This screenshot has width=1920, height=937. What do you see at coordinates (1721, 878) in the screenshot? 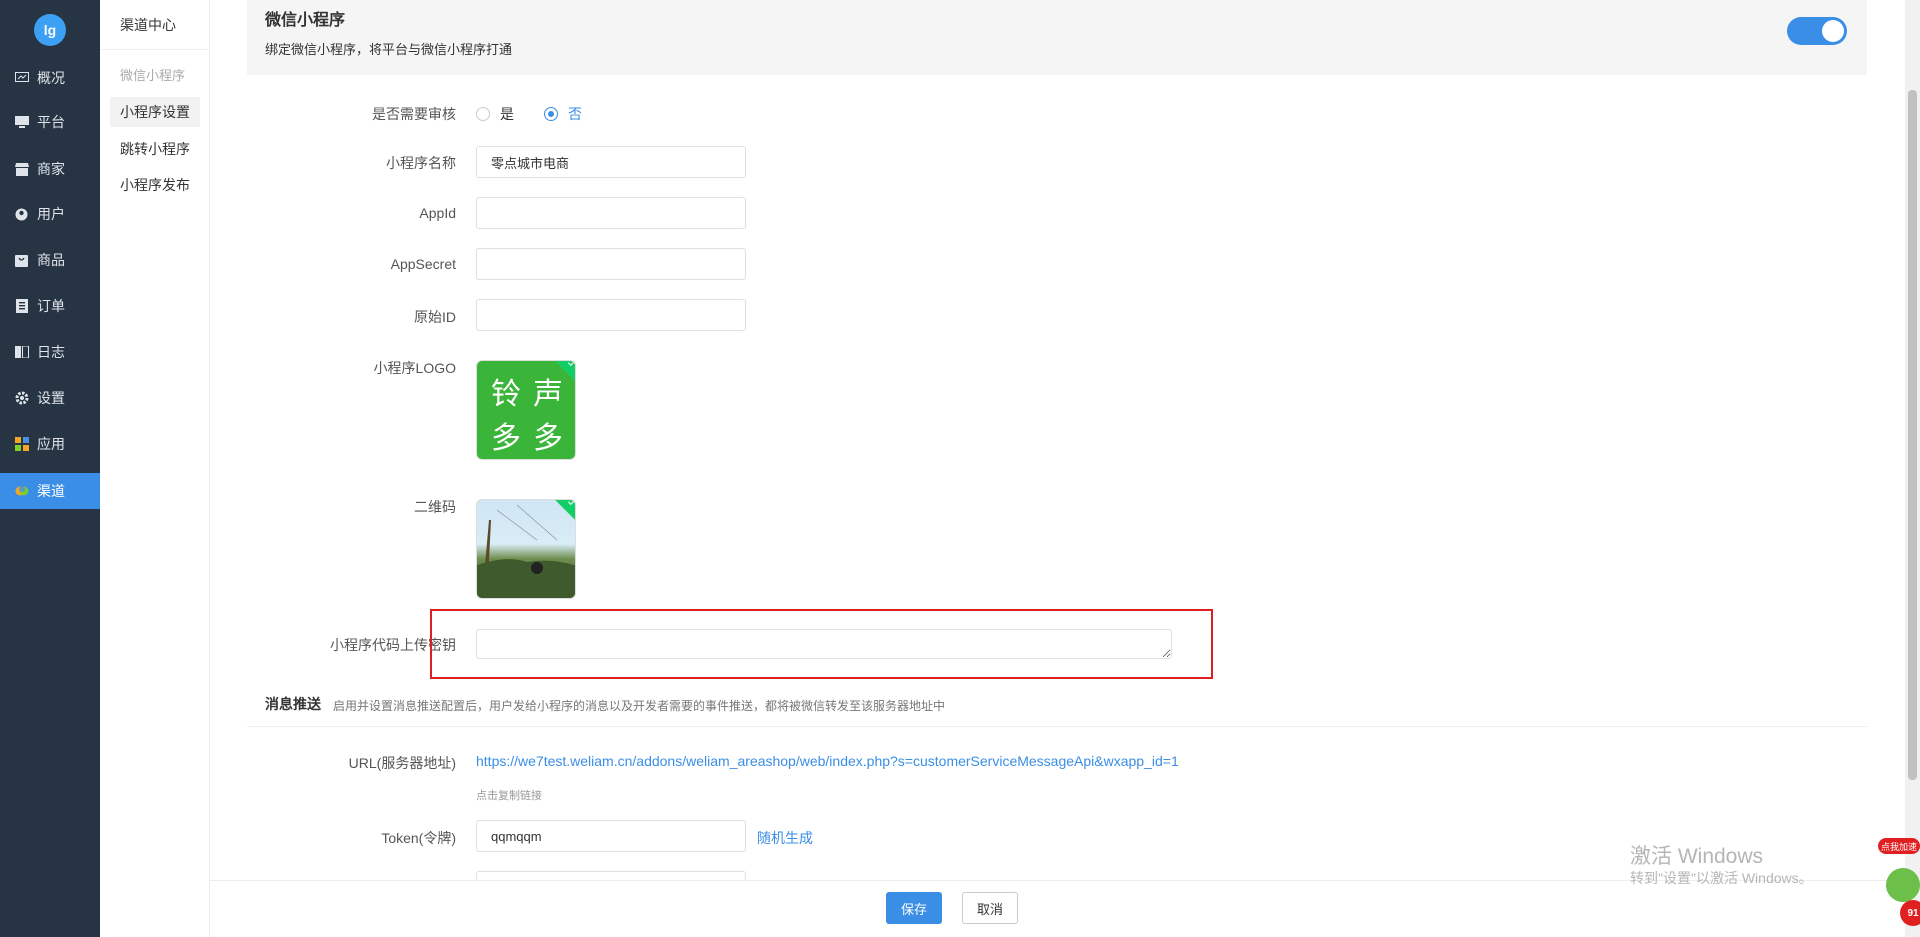
I see `windows-activation-subtitle: 转到"设置"以激活 Windows。` at bounding box center [1721, 878].